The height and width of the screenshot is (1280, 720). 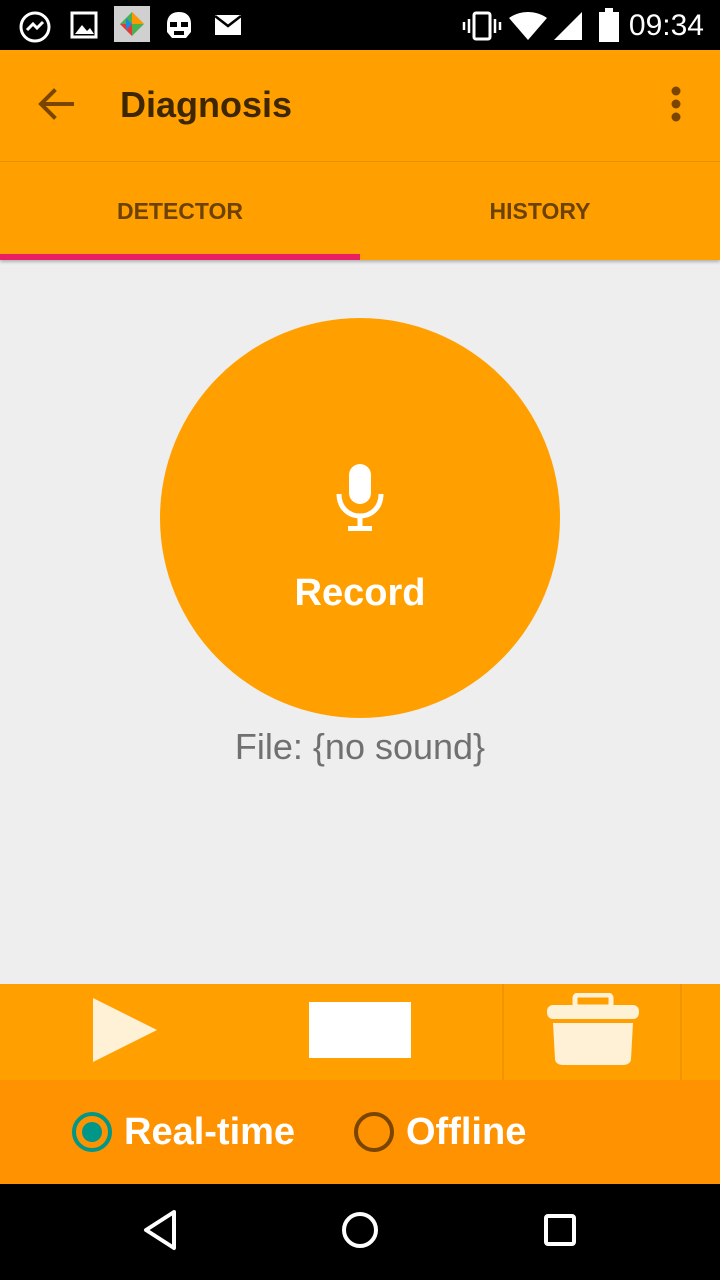 What do you see at coordinates (466, 1131) in the screenshot?
I see `radio-offline-label: Offline` at bounding box center [466, 1131].